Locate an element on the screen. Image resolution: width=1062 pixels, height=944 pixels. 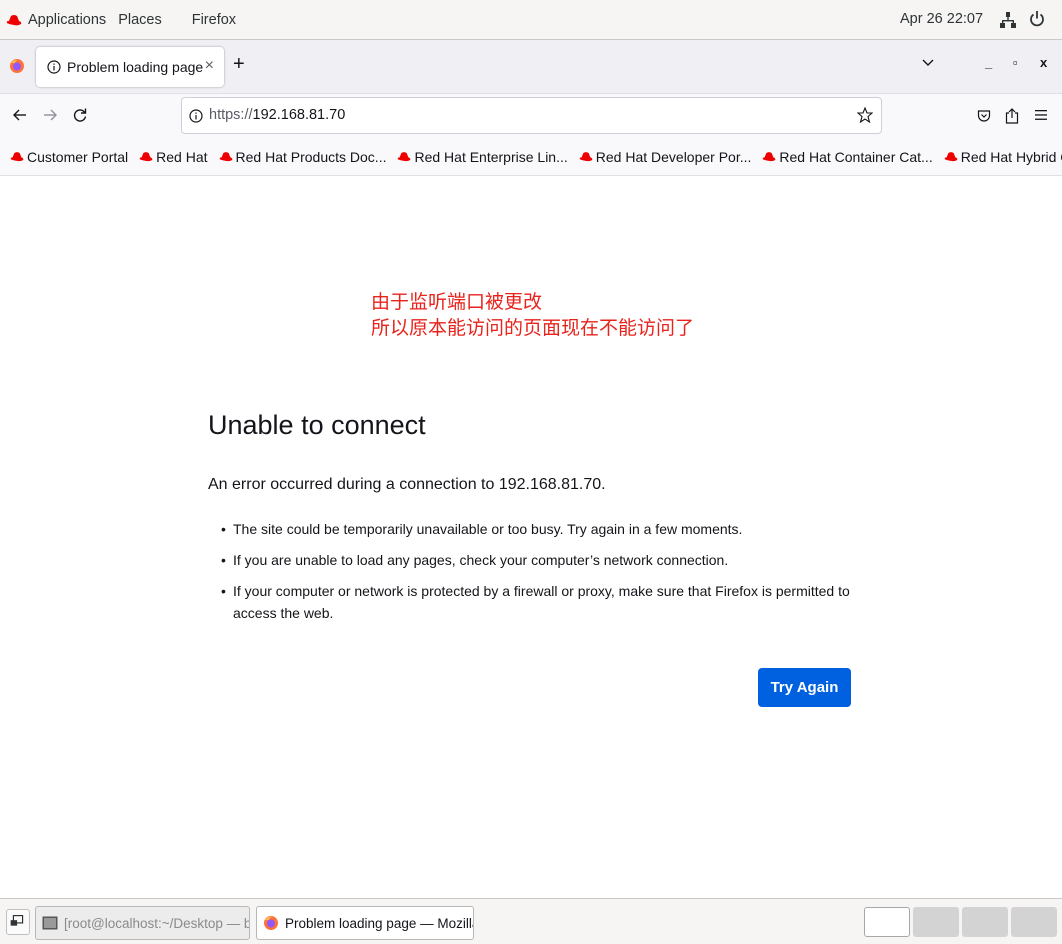
tab-problem-loading-page: Problem loading page × is located at coordinates (130, 67).